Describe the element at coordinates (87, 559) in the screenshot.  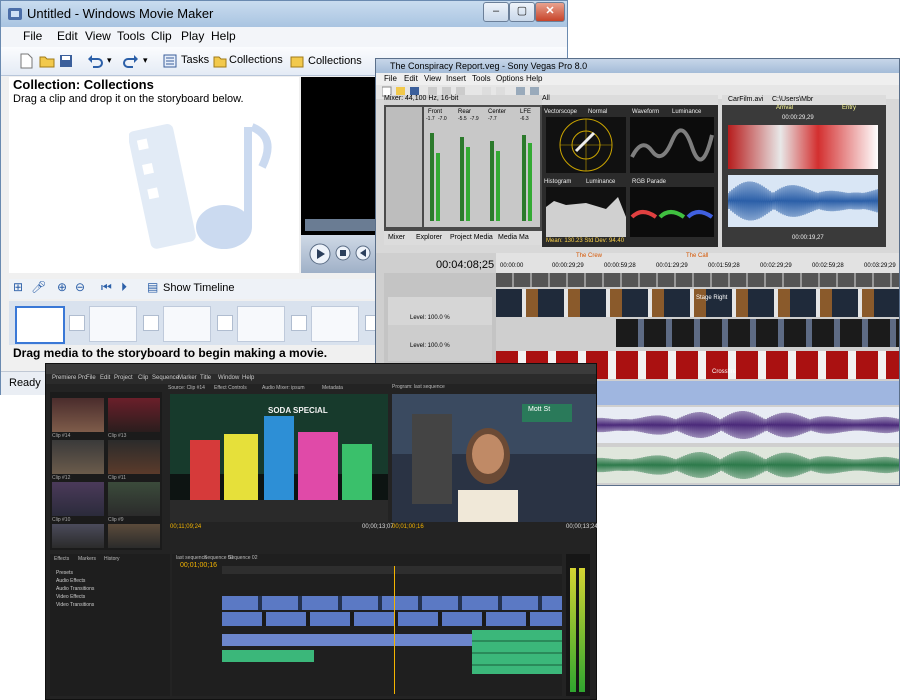
I see `tab-markers: Markers` at that location.